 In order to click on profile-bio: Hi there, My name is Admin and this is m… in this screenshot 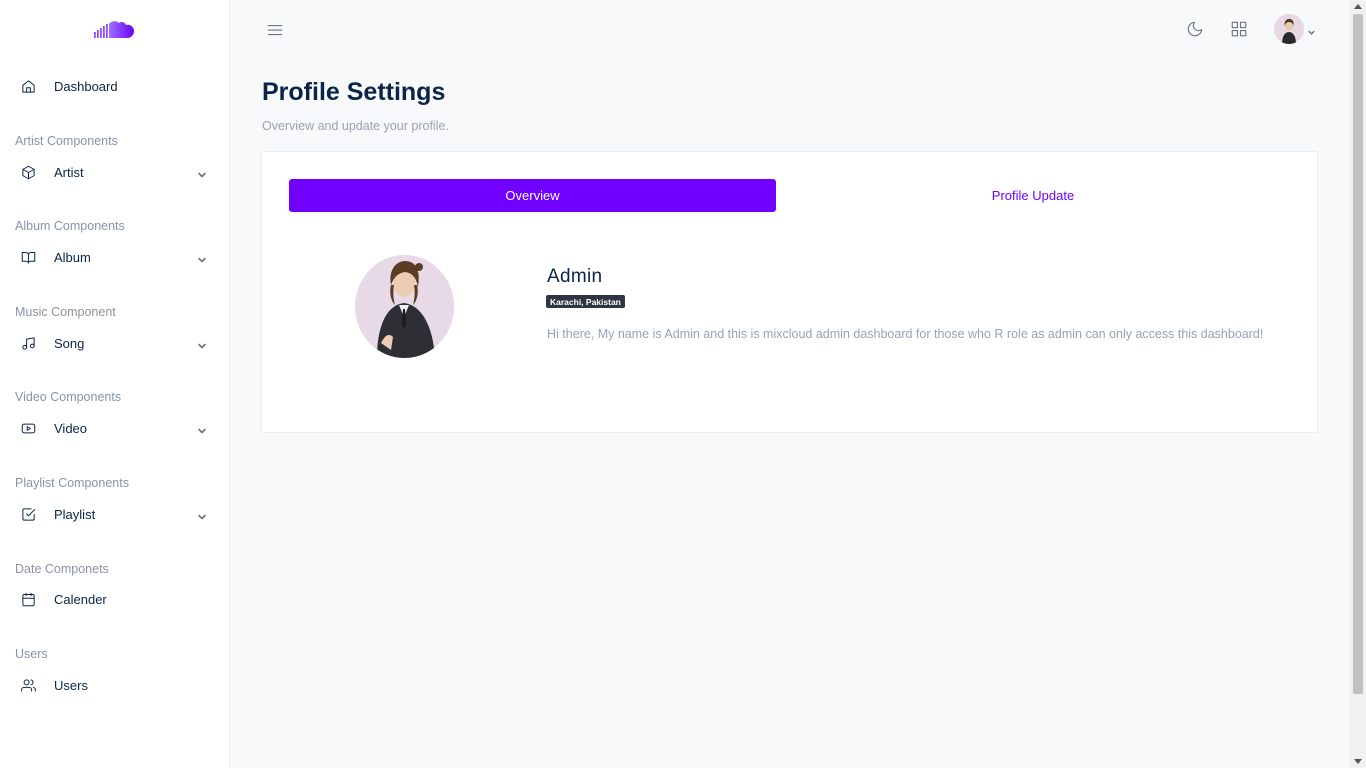, I will do `click(905, 334)`.